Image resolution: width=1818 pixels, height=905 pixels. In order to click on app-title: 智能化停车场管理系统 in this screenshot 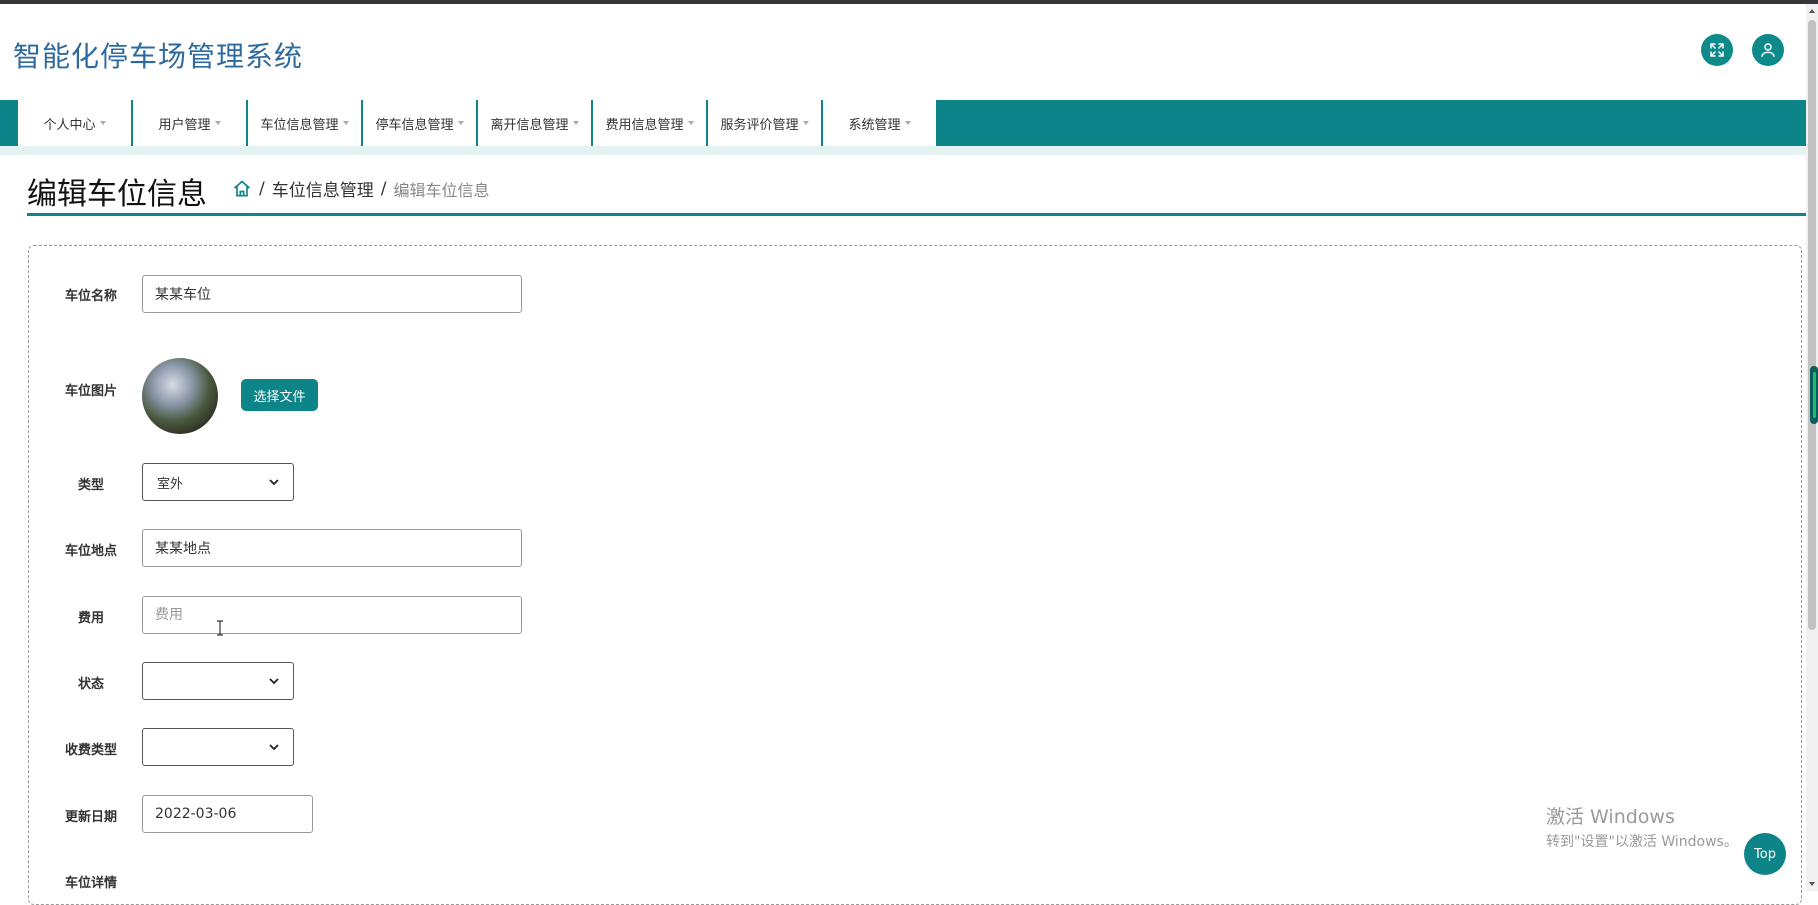, I will do `click(158, 56)`.